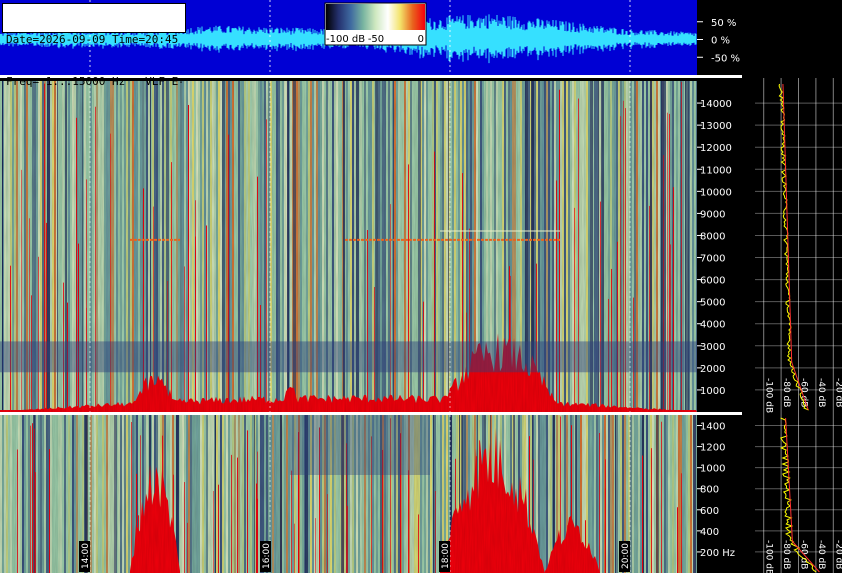 The image size is (842, 573). I want to click on profile-x-label-low-3: -40 dB, so click(821, 554).